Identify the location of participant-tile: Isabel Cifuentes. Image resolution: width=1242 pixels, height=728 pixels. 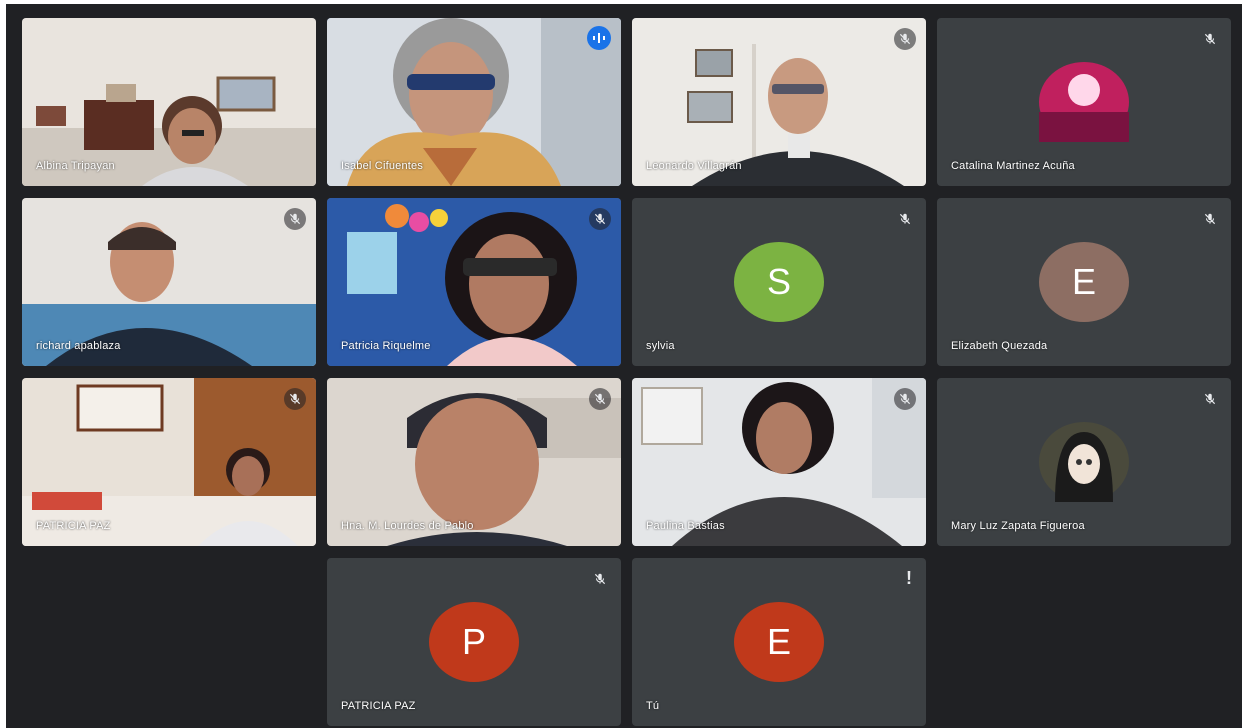
(474, 102).